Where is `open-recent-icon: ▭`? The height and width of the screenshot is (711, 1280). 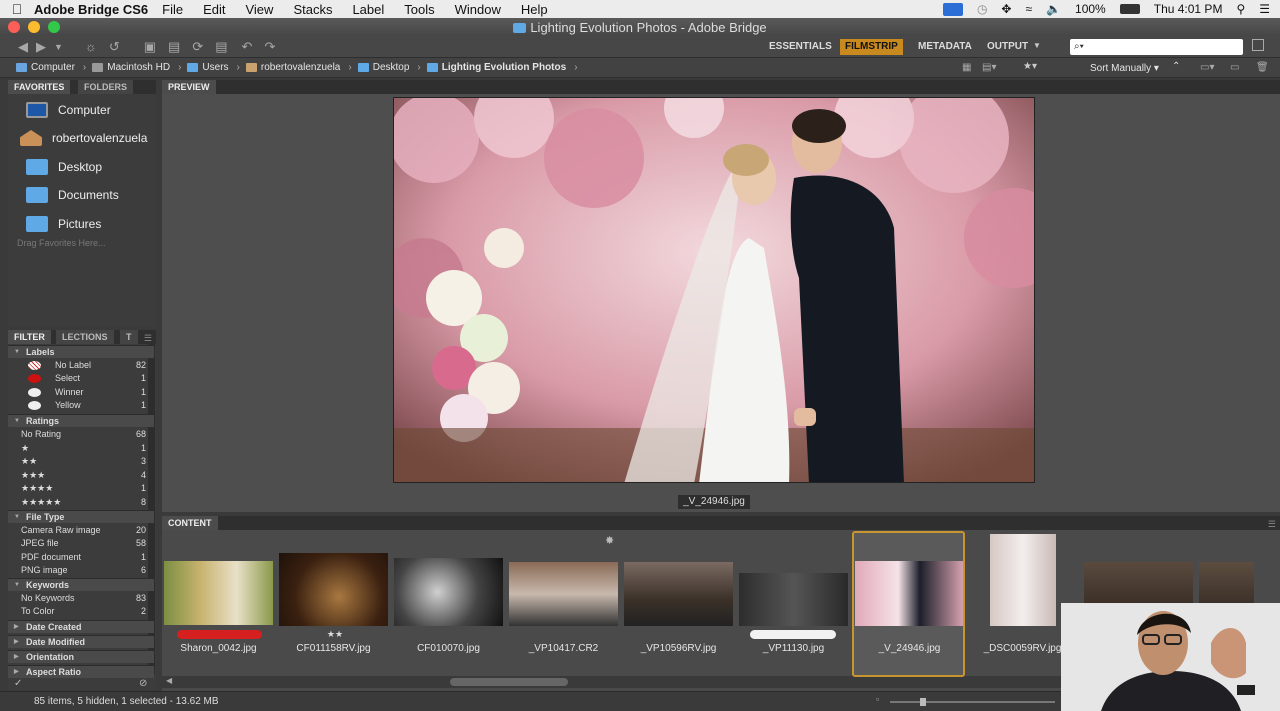
open-recent-icon: ▭ is located at coordinates (1234, 67).